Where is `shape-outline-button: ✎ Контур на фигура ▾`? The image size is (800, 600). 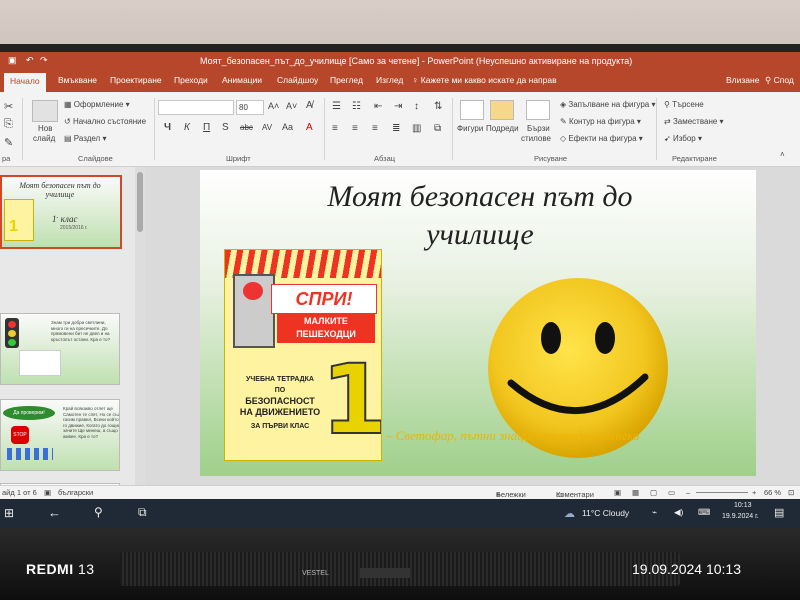 shape-outline-button: ✎ Контур на фигура ▾ is located at coordinates (600, 121).